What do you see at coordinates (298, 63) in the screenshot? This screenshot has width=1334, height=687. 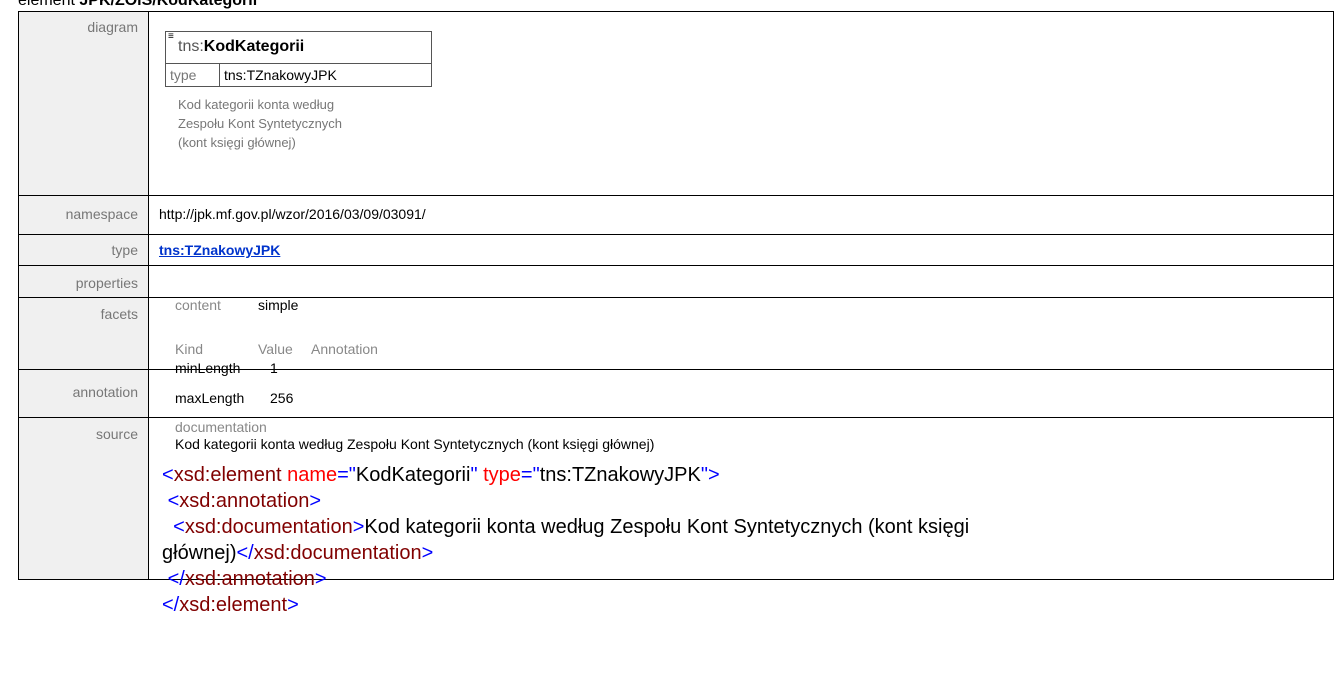 I see `diagram-divider` at bounding box center [298, 63].